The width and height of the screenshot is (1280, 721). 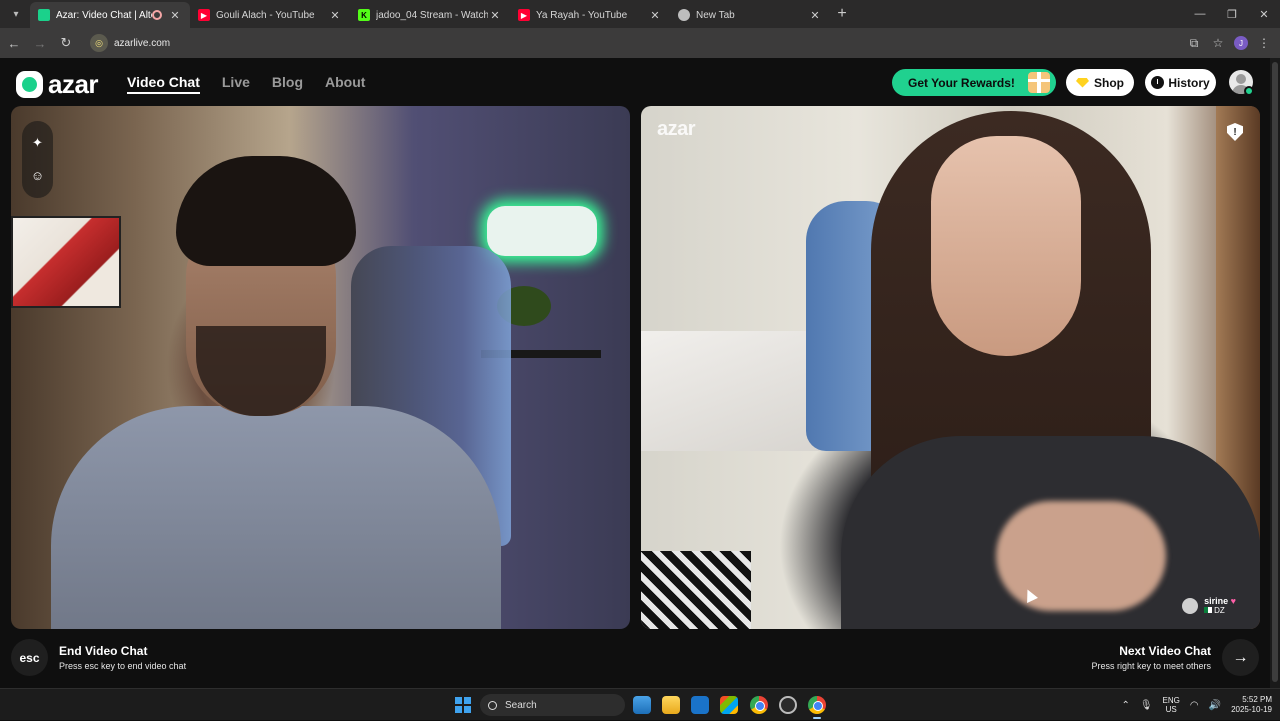 I want to click on effects-sparkle-icon: ✦, so click(x=38, y=143).